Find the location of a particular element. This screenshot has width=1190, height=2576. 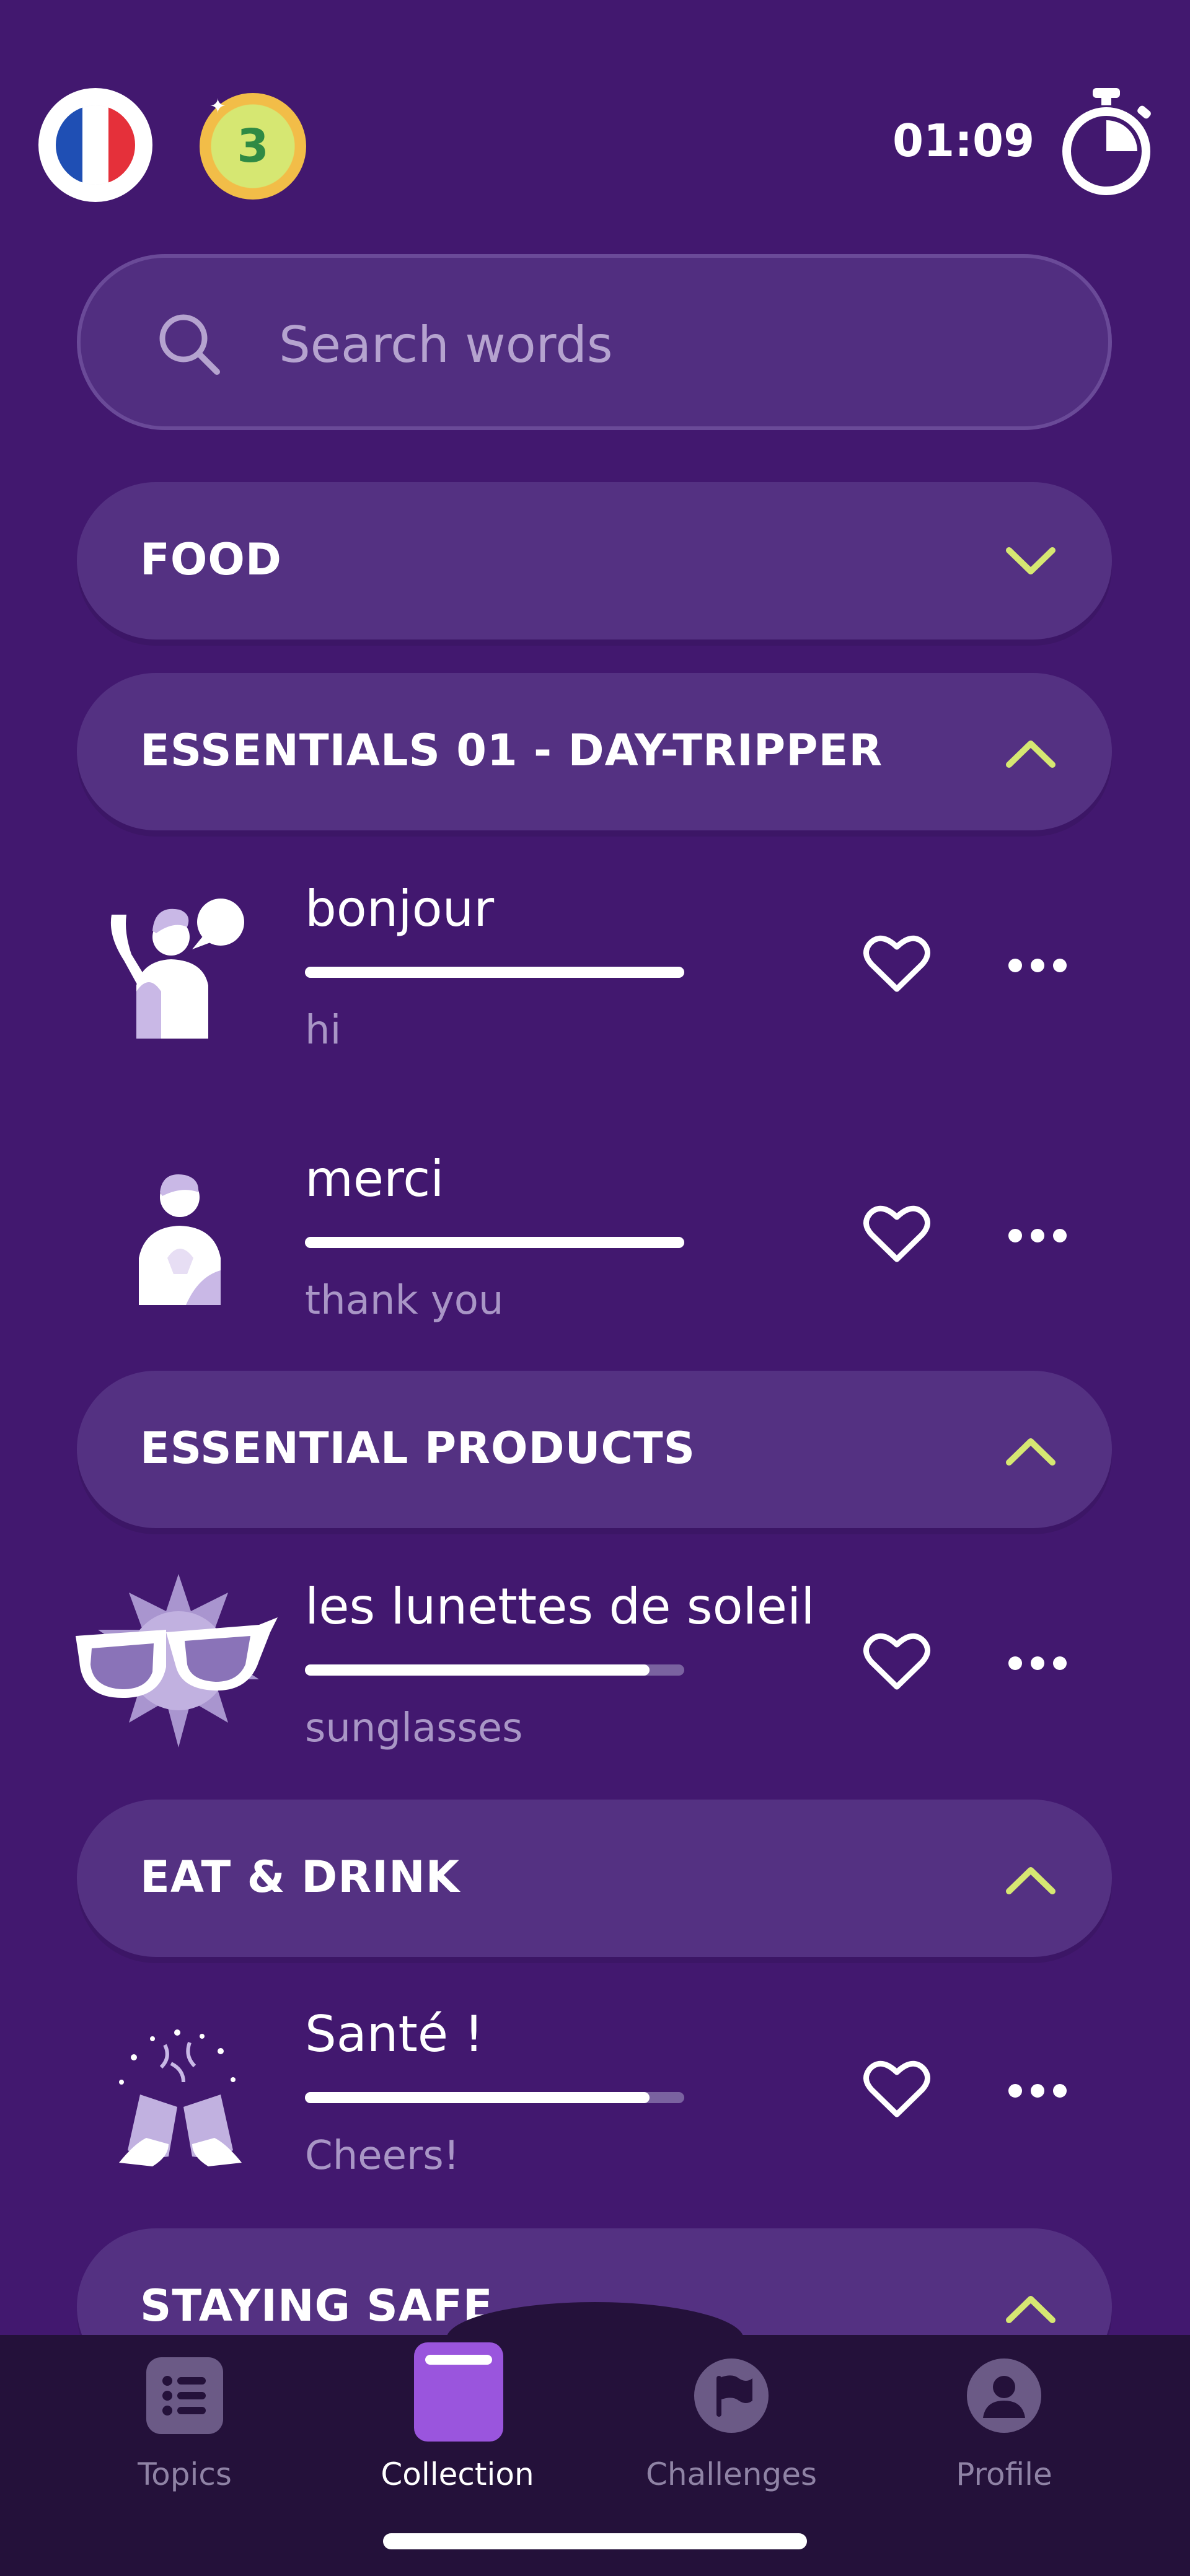

nav-challenges-label: Challenges is located at coordinates (731, 2474).